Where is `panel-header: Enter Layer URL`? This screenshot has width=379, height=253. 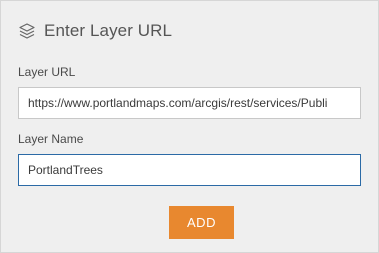 panel-header: Enter Layer URL is located at coordinates (95, 31).